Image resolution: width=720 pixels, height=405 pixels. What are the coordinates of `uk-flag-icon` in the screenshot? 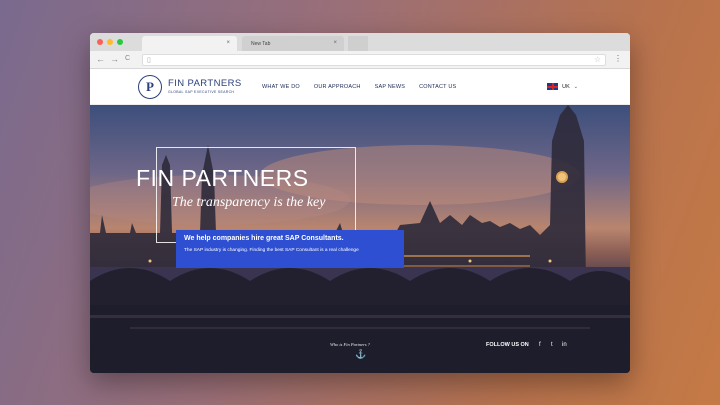 It's located at (553, 86).